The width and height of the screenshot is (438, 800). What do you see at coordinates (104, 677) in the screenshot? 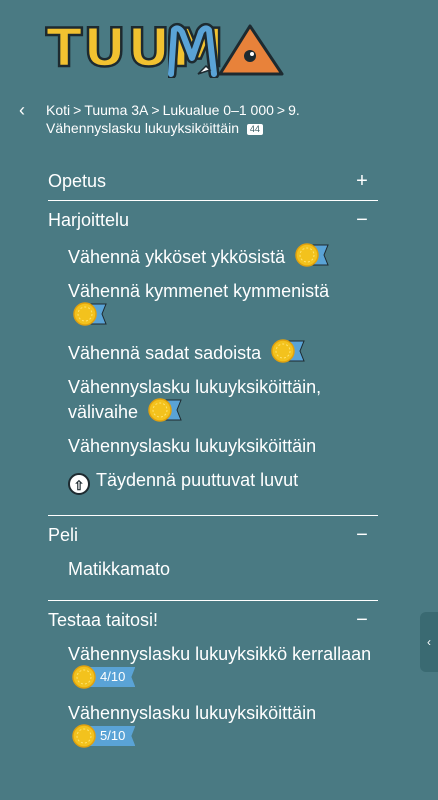
I see `score-badge: 4/10` at bounding box center [104, 677].